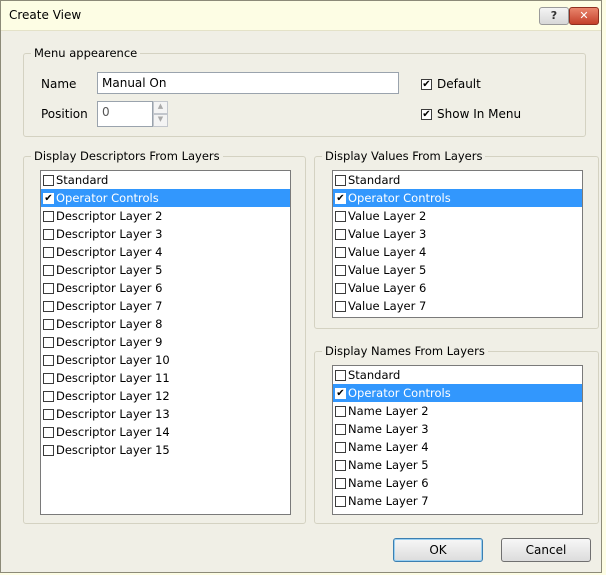 This screenshot has width=606, height=575. Describe the element at coordinates (165, 414) in the screenshot. I see `list-item: Descriptor Layer 13` at that location.